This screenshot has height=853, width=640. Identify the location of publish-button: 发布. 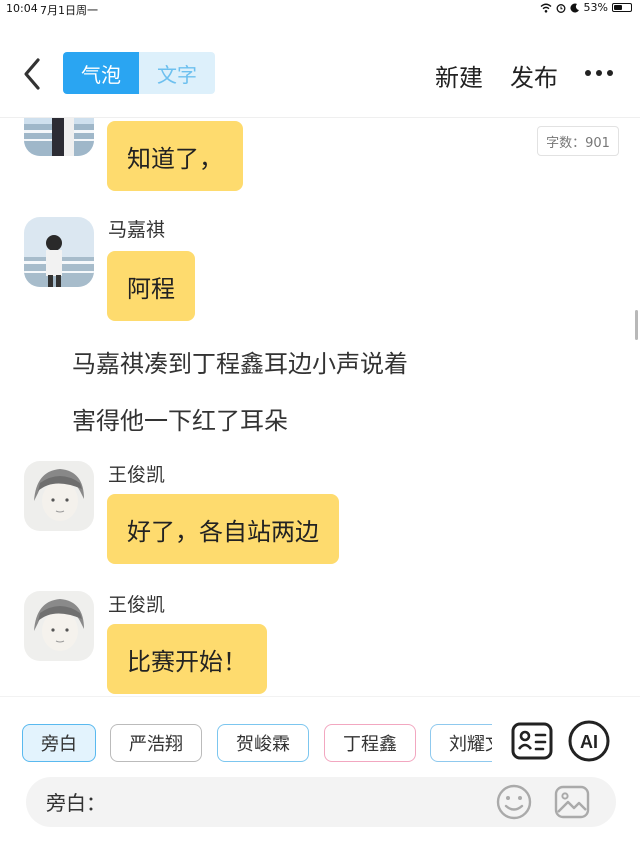
(534, 75).